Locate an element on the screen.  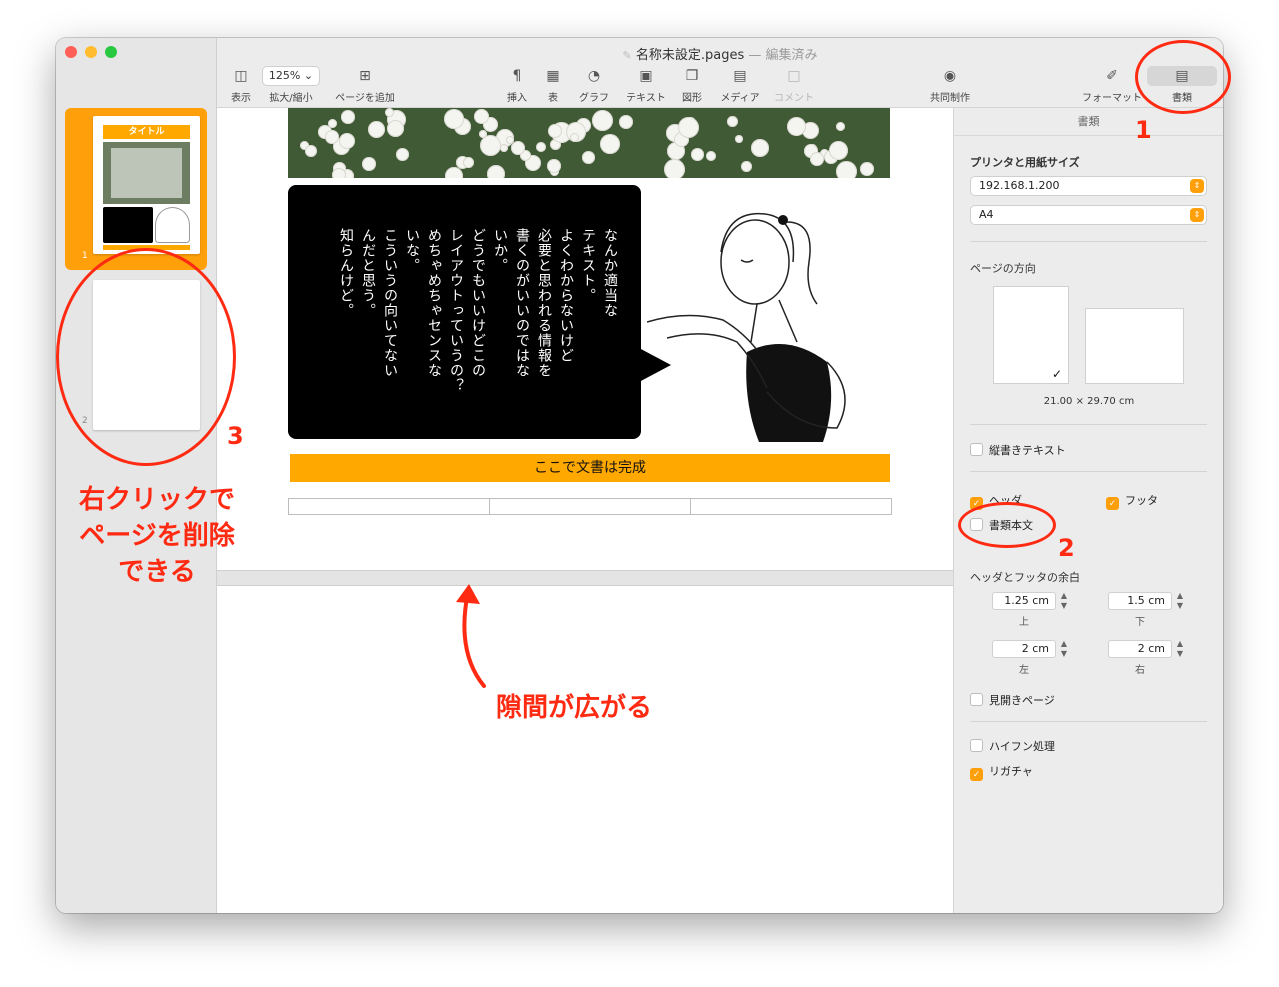
photo-icon: ▤ is located at coordinates (740, 76).